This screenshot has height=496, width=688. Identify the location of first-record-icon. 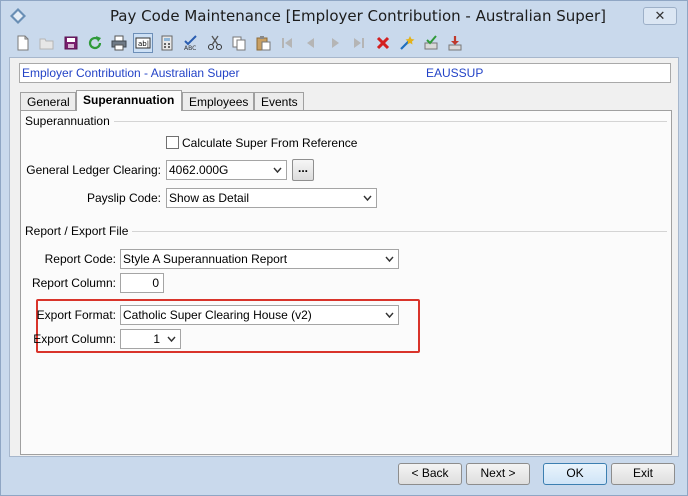
(287, 43).